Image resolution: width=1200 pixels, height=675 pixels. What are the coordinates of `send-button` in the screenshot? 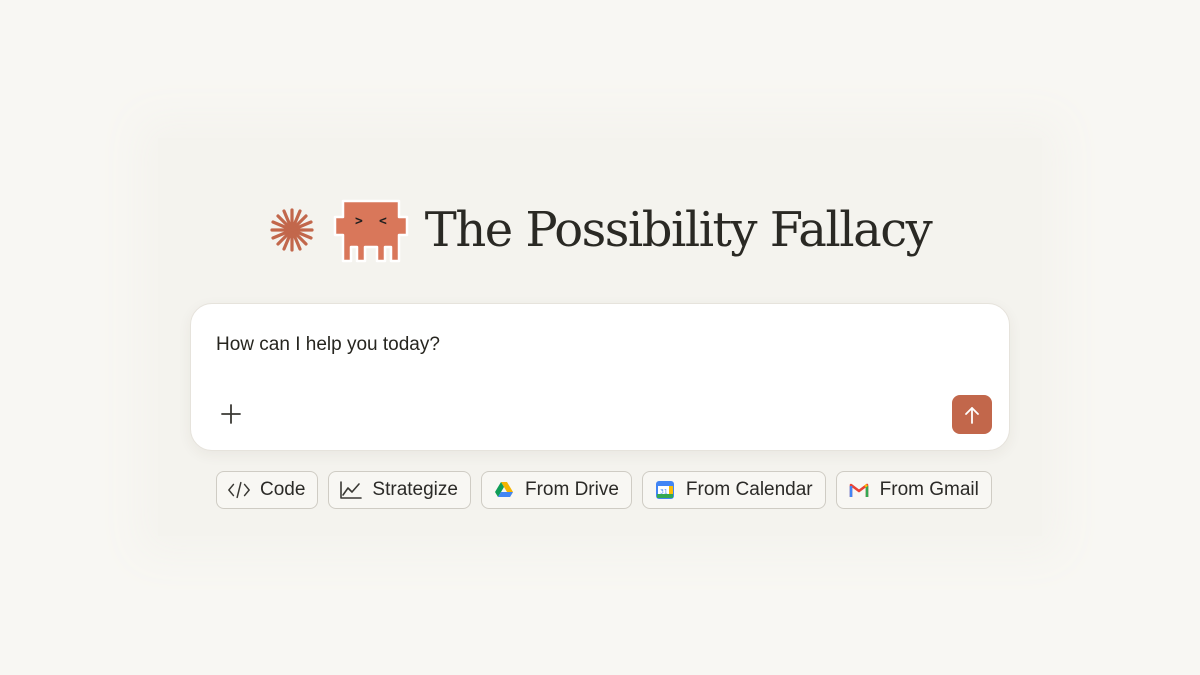 It's located at (972, 414).